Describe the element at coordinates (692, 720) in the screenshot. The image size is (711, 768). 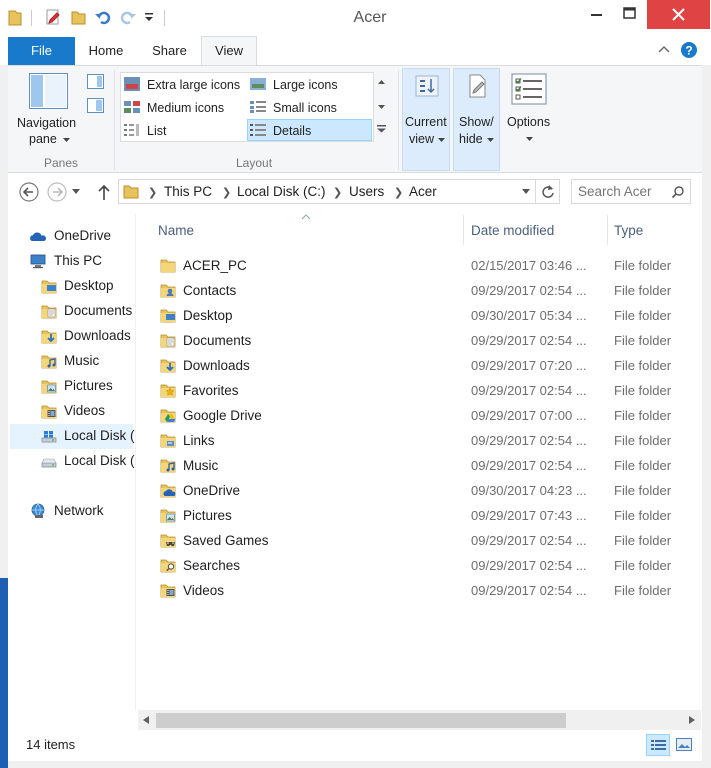
I see `scroll-right-icon` at that location.